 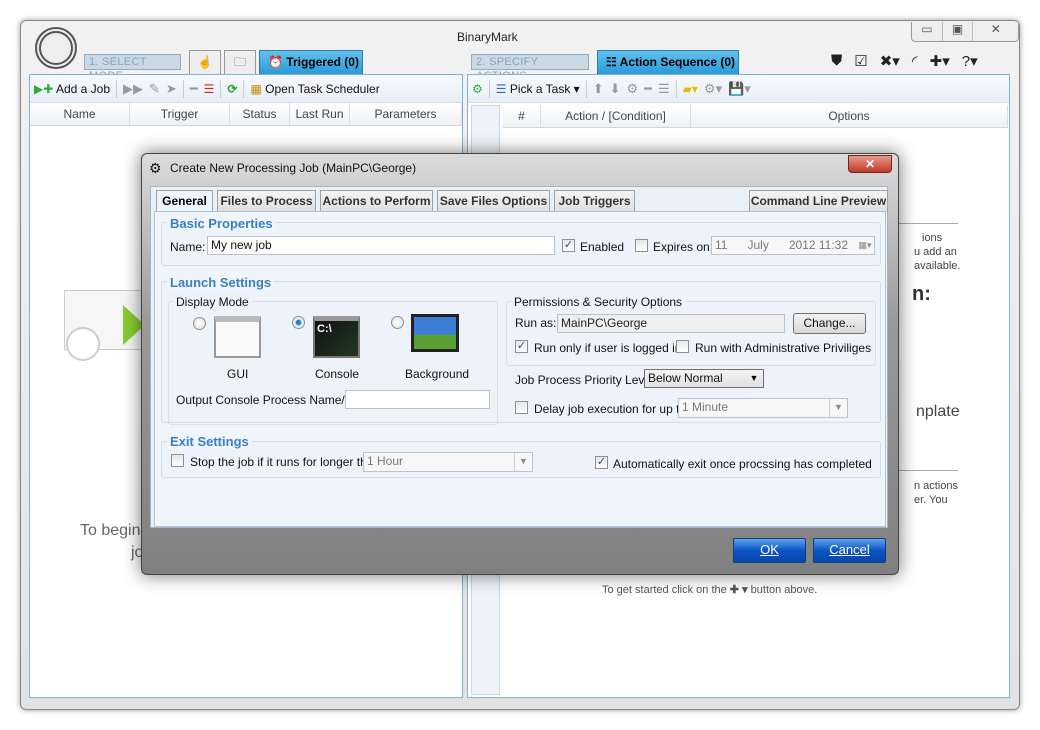 What do you see at coordinates (209, 441) in the screenshot?
I see `exit-settings-title: Exit Settings` at bounding box center [209, 441].